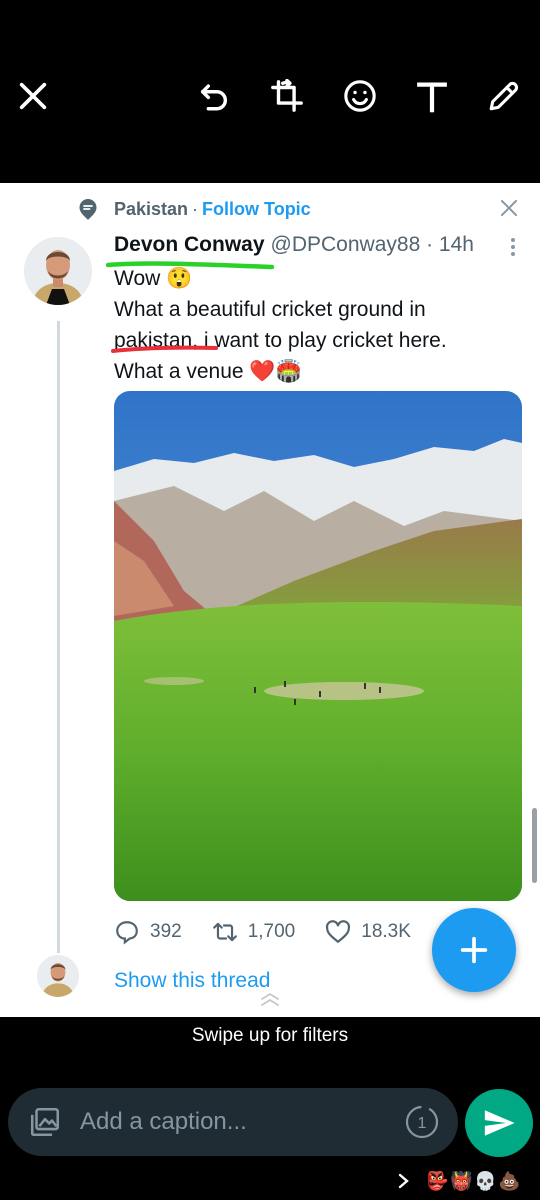 The height and width of the screenshot is (1200, 540). Describe the element at coordinates (513, 247) in the screenshot. I see `more-options-icon` at that location.